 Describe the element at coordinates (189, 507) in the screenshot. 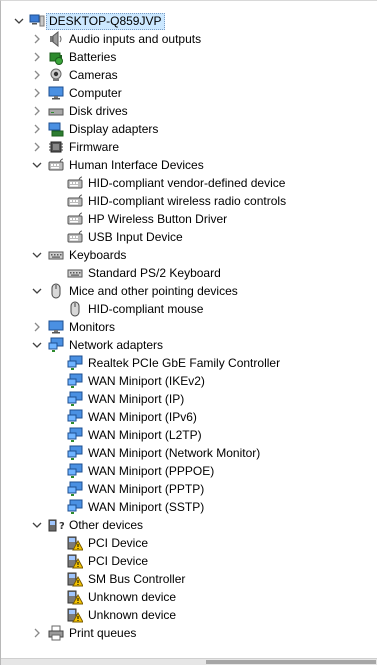

I see `device-item: WAN Miniport (SSTP)` at that location.